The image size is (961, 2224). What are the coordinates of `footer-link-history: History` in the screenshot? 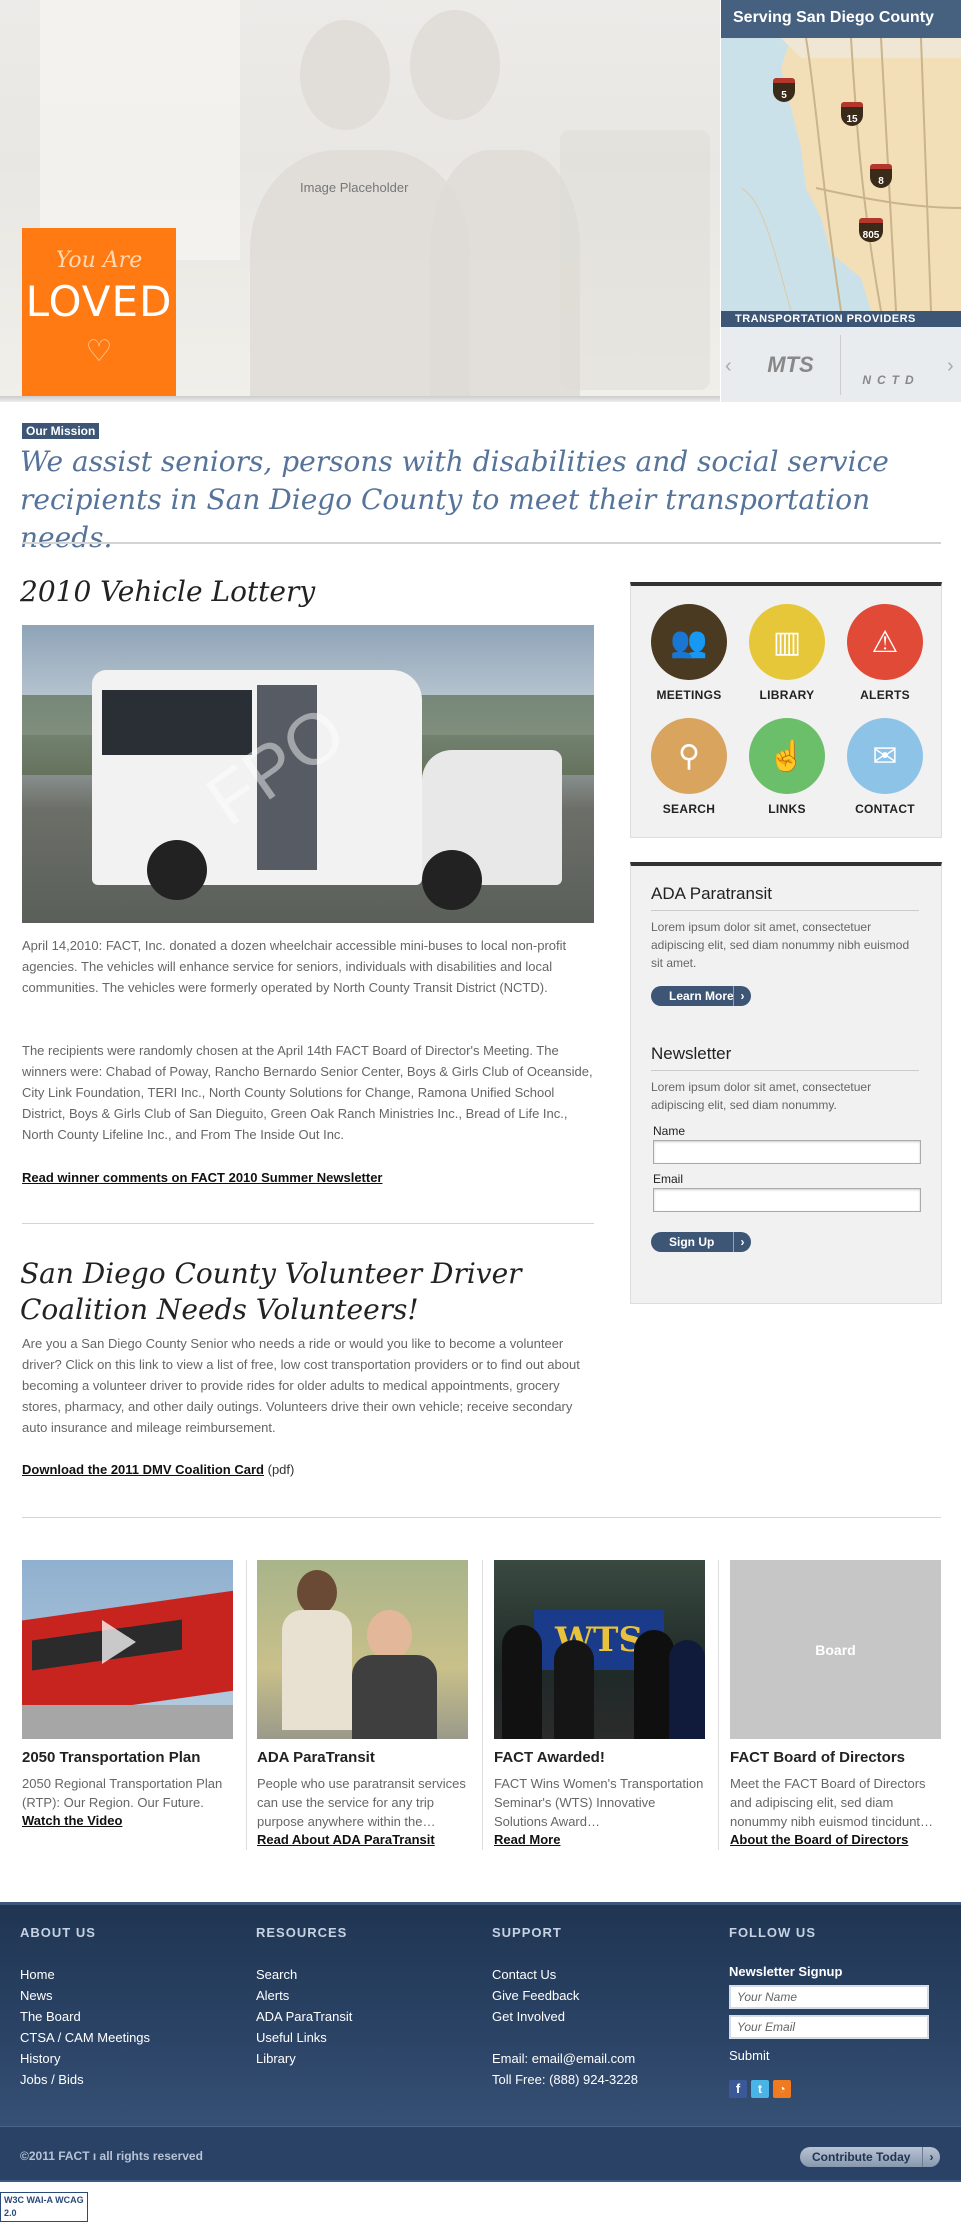 It's located at (85, 2058).